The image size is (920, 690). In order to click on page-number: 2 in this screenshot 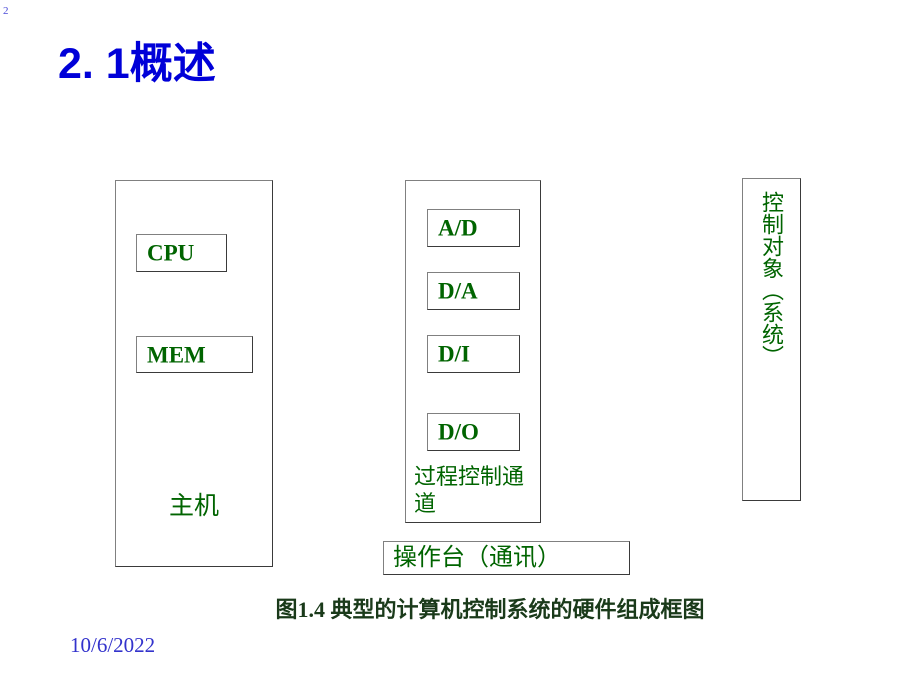, I will do `click(6, 11)`.